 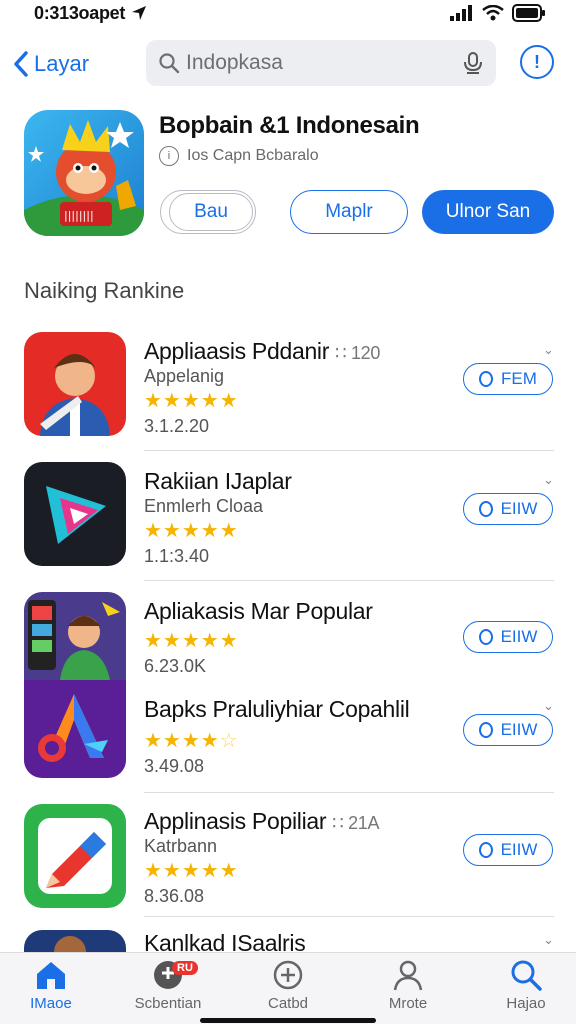 I want to click on status-time: 0:313oapet, so click(x=90, y=13).